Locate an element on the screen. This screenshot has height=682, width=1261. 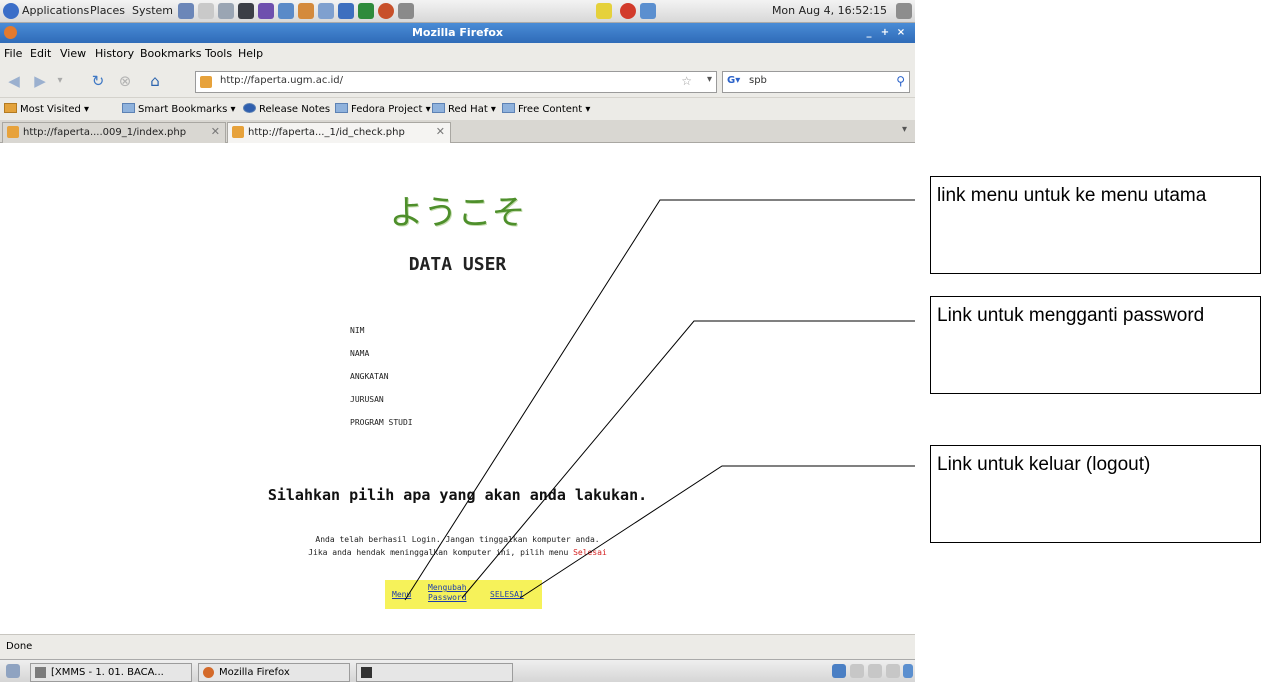
update-icon is located at coordinates (628, 11).